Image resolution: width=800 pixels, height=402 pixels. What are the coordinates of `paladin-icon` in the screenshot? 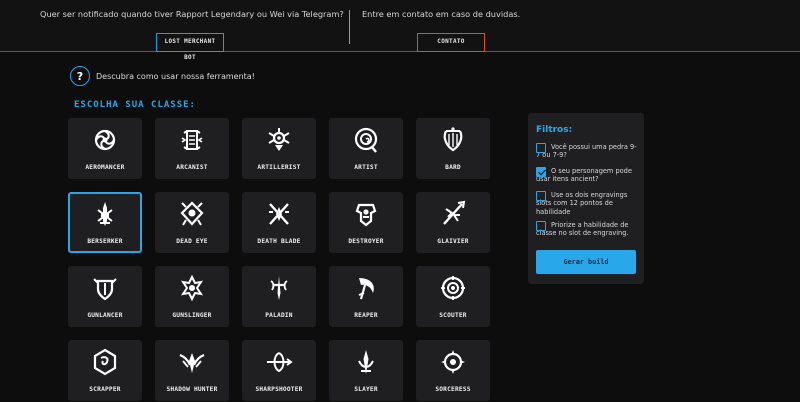 It's located at (279, 288).